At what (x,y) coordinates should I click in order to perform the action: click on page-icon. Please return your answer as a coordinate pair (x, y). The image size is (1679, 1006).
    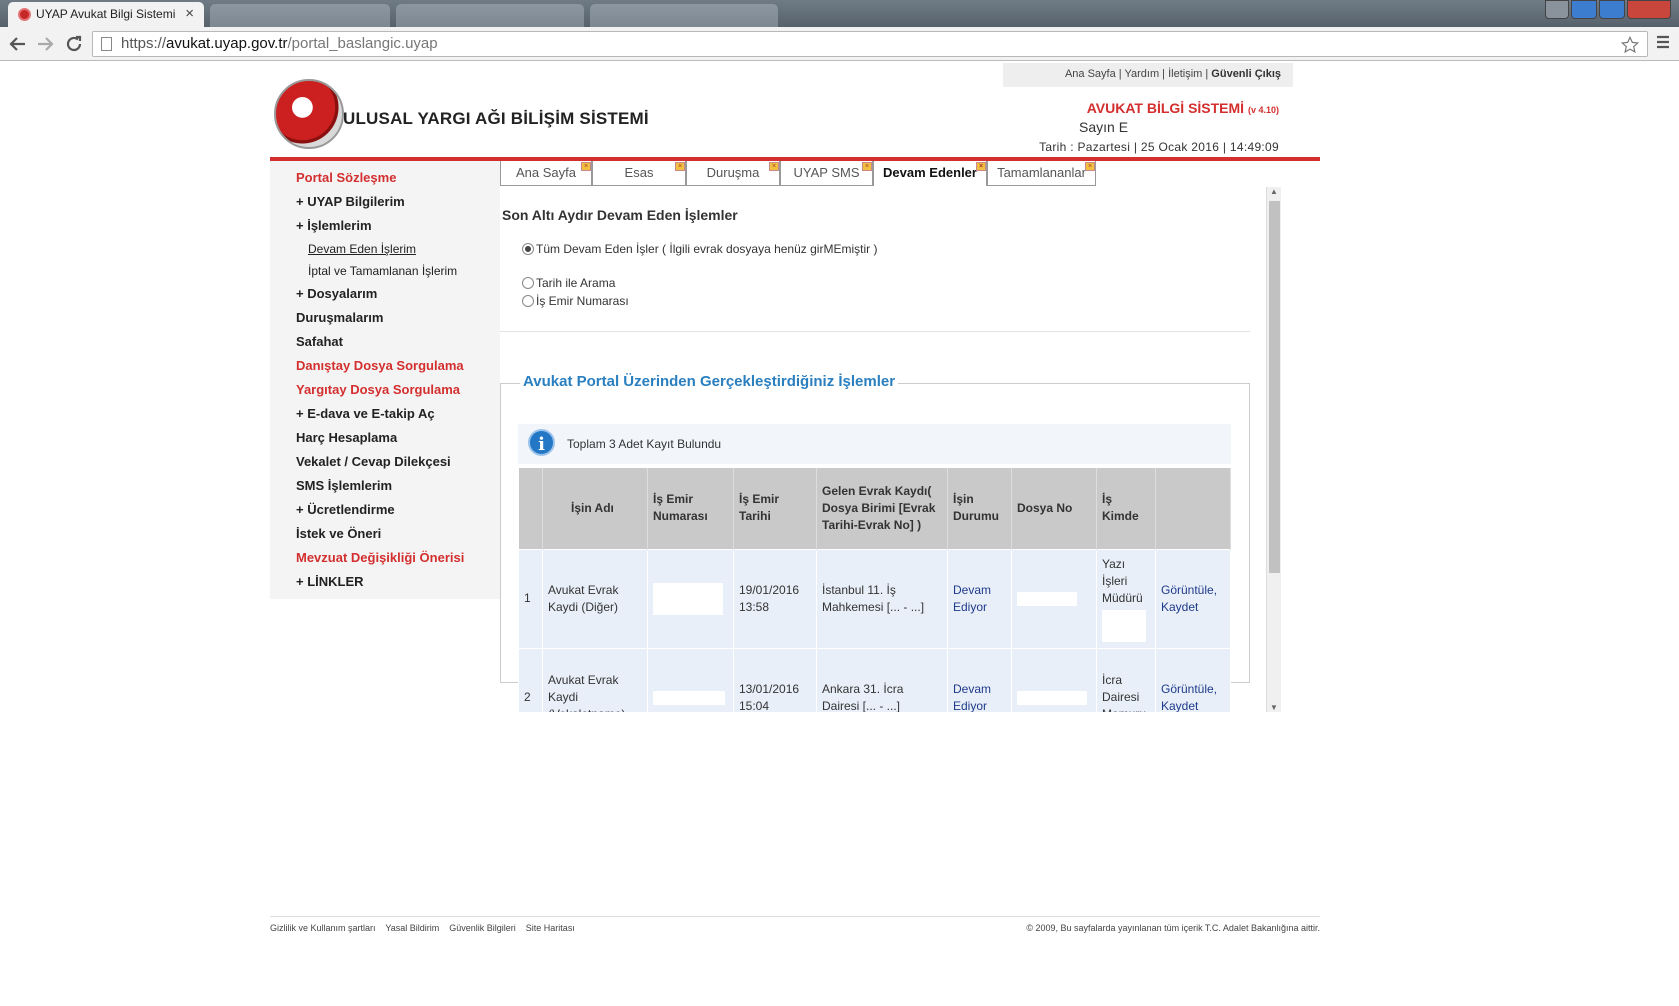
    Looking at the image, I should click on (106, 44).